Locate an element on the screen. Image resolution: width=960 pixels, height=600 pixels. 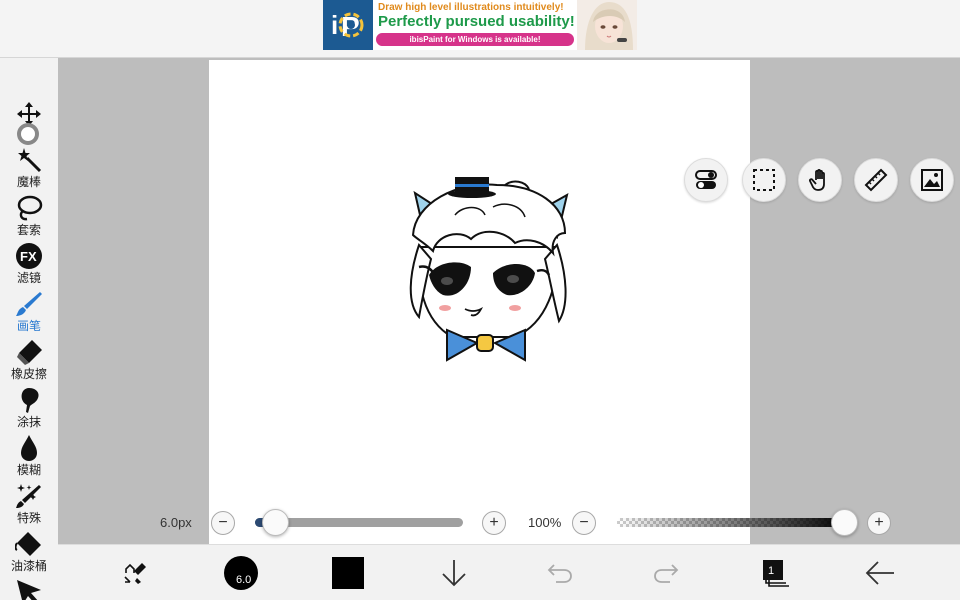
selection-button is located at coordinates (764, 180).